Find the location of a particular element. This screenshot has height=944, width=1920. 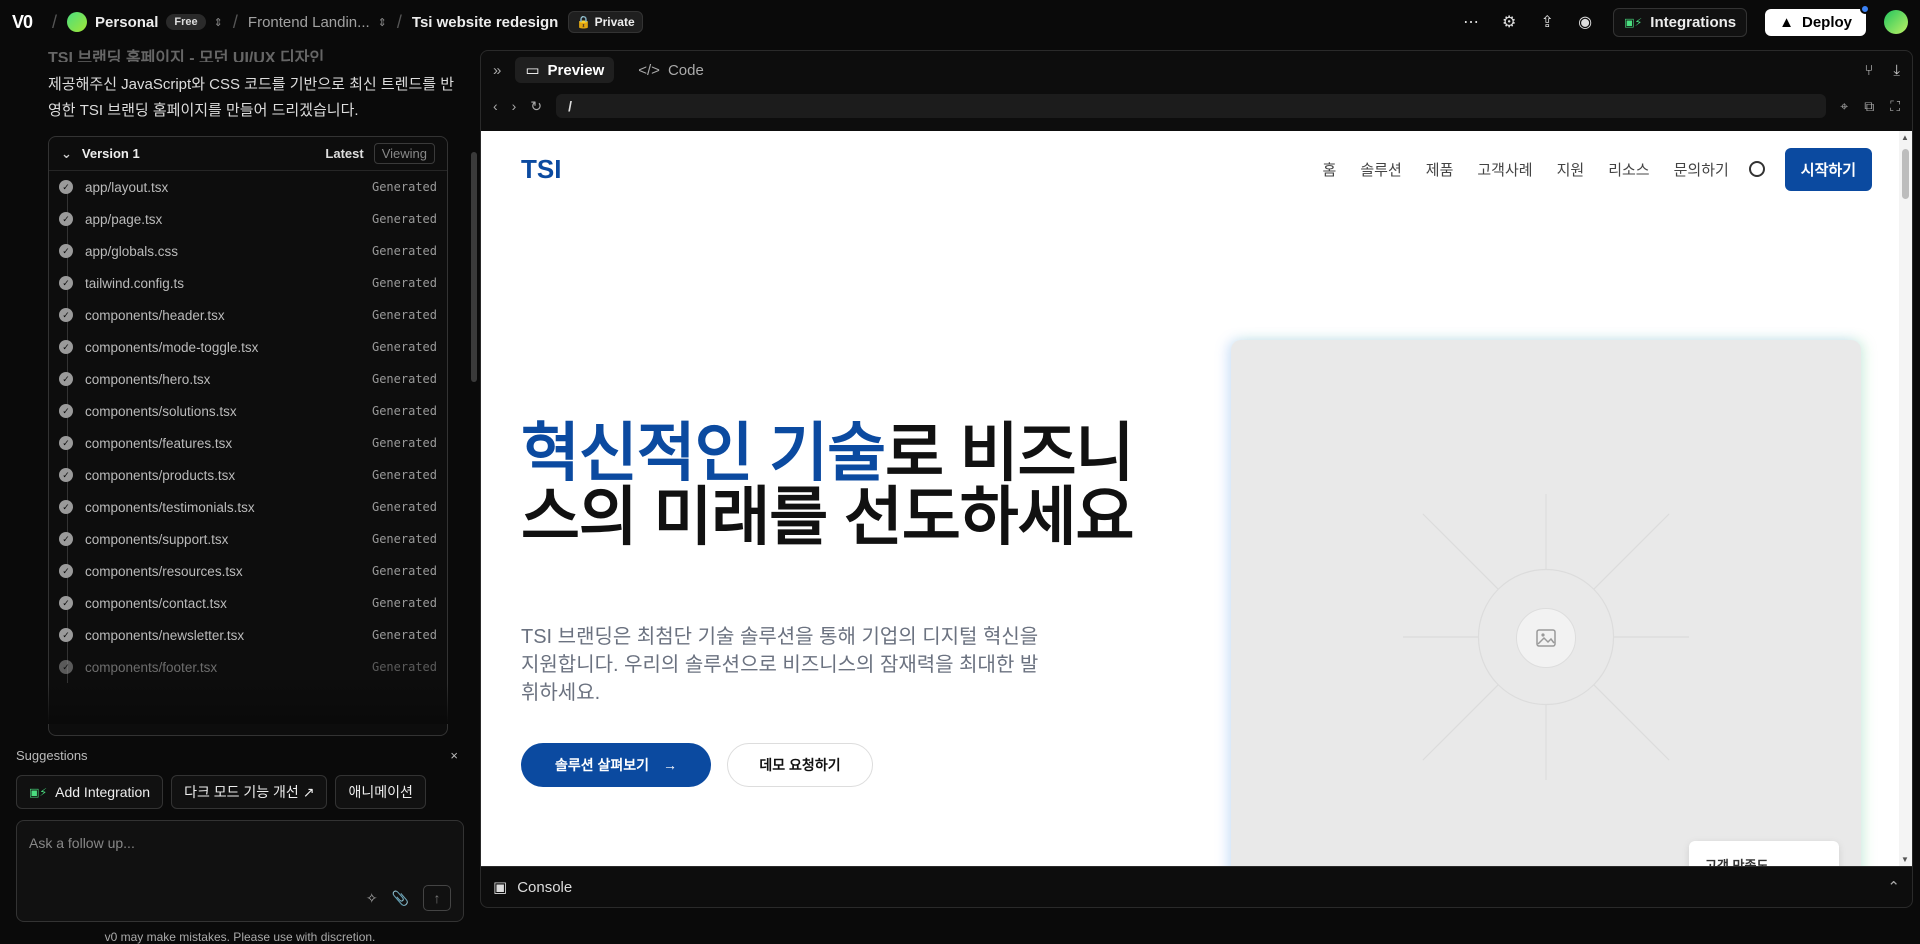

select-element-icon: ⌖ is located at coordinates (1844, 106).